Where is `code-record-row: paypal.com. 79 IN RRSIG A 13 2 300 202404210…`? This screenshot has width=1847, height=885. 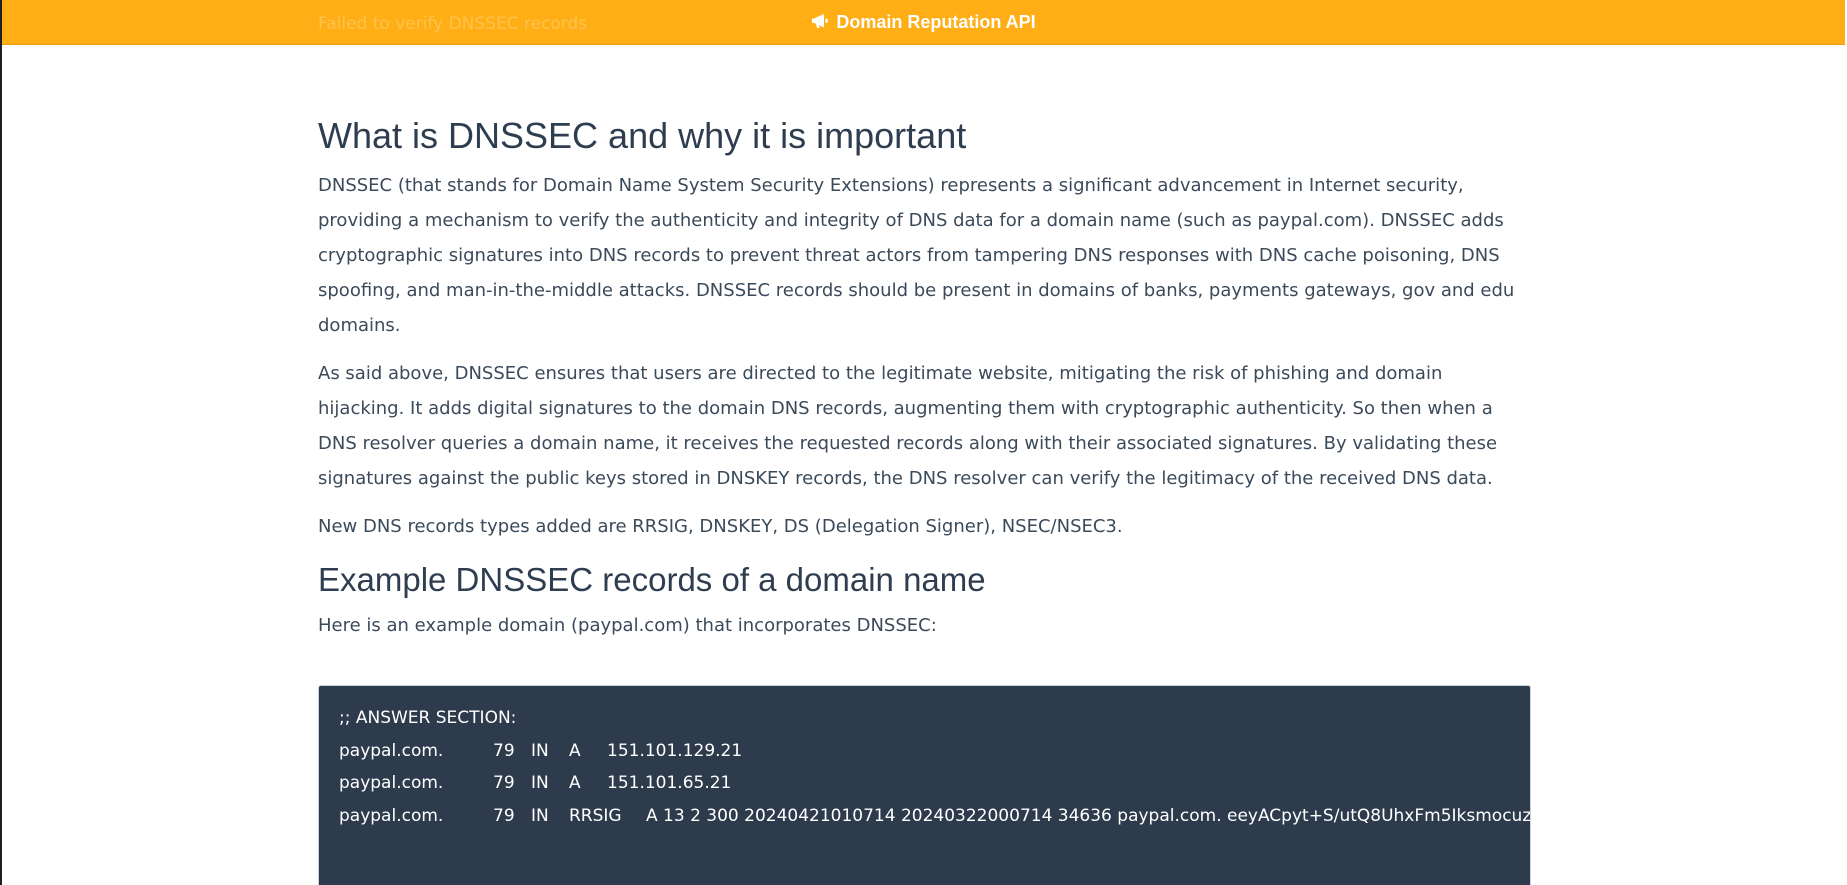
code-record-row: paypal.com. 79 IN RRSIG A 13 2 300 202404210… is located at coordinates (934, 816).